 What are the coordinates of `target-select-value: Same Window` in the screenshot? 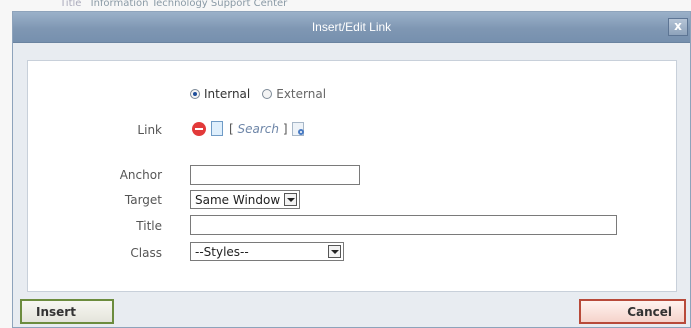 It's located at (238, 200).